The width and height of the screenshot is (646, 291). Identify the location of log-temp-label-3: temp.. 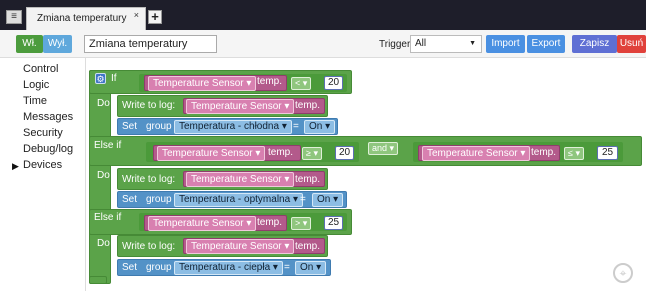
(308, 246).